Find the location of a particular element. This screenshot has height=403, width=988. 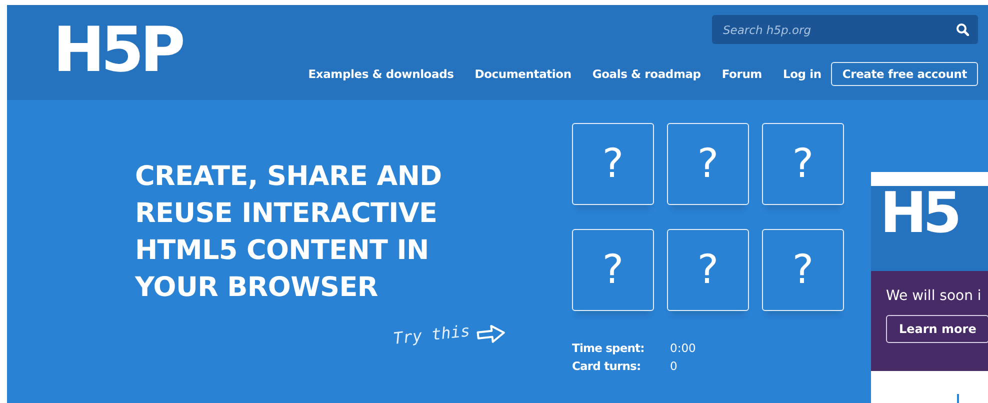

hero-headline: CREATE, SHARE AND REUSE INTERACTIVE HTML5 CONTENT IN YOUR BROWSER is located at coordinates (289, 232).